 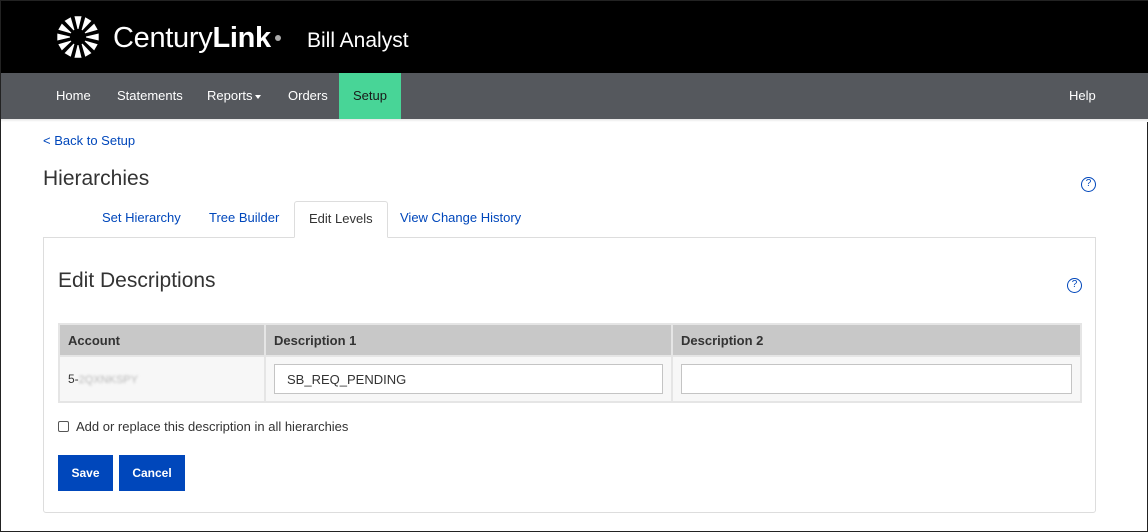 I want to click on nav-home: Home, so click(x=73, y=96).